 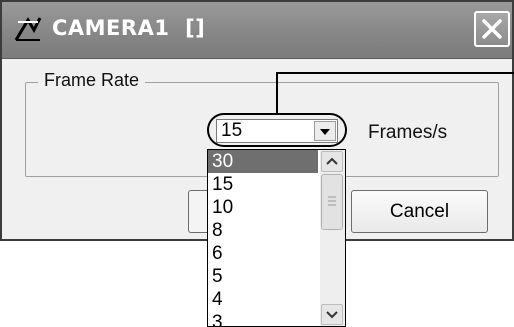 What do you see at coordinates (395, 92) in the screenshot?
I see `callout-line` at bounding box center [395, 92].